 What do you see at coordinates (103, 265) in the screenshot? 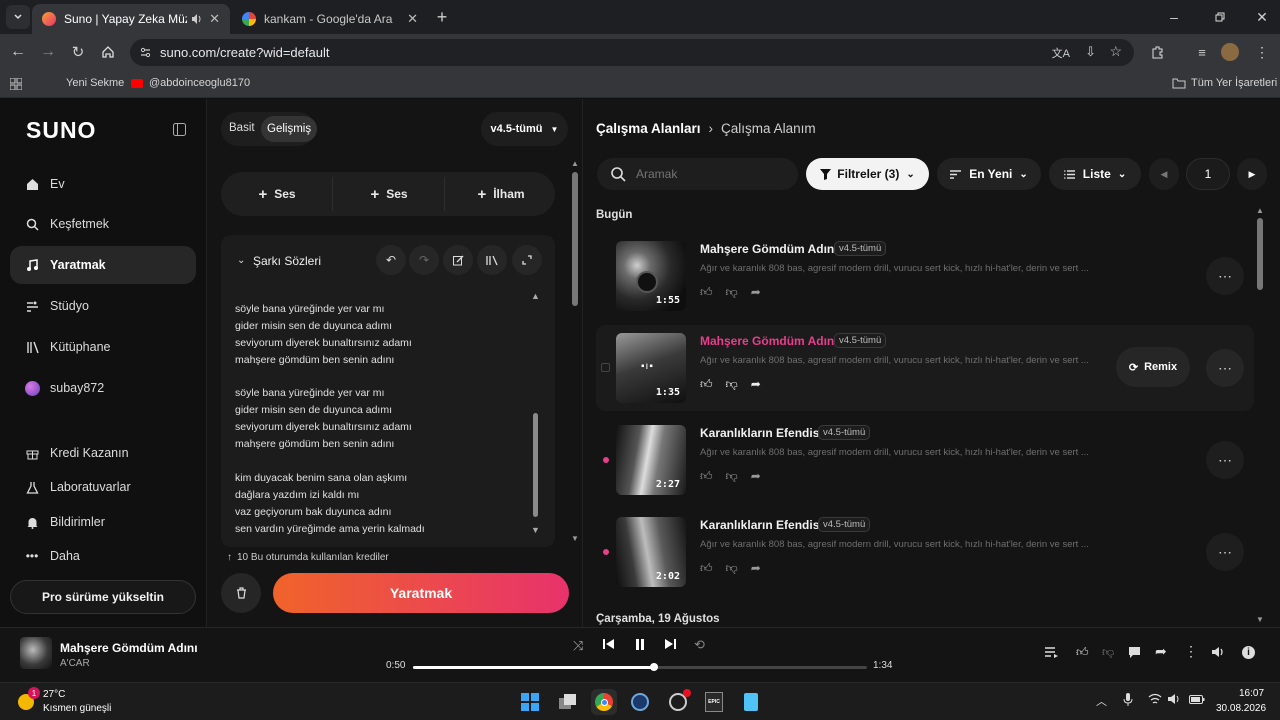
I see `sidebar-item-create: Yaratmak` at bounding box center [103, 265].